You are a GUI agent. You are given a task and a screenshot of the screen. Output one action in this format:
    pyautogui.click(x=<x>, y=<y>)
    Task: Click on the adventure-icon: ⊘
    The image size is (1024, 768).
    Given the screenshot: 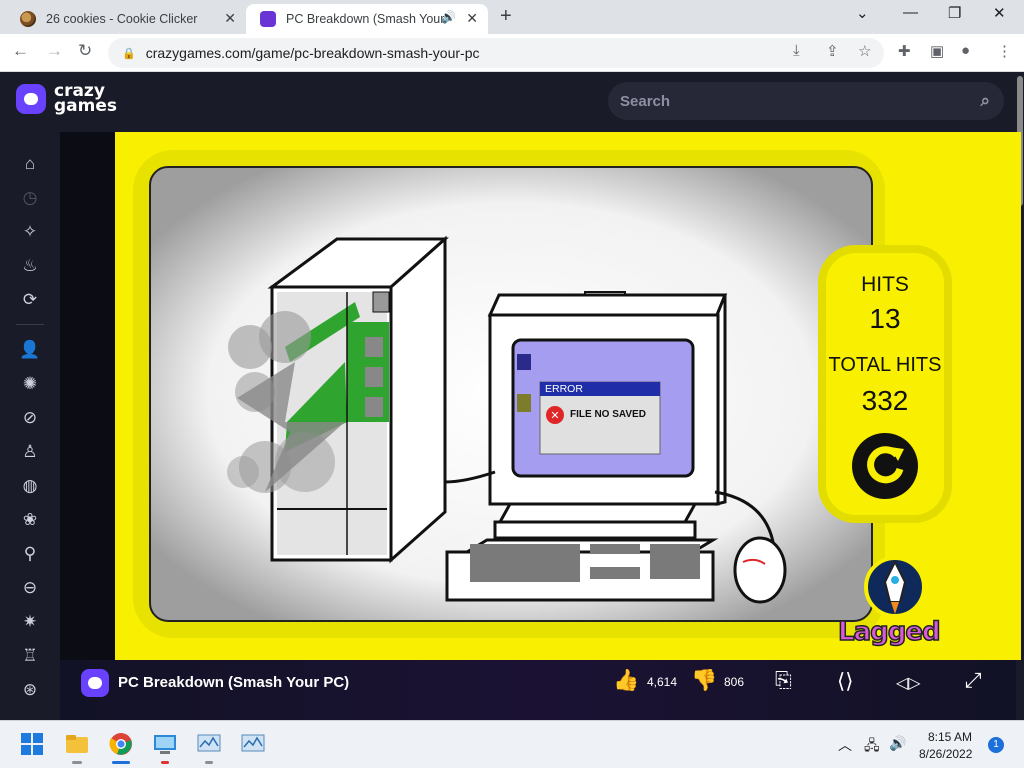 What is the action you would take?
    pyautogui.click(x=30, y=419)
    